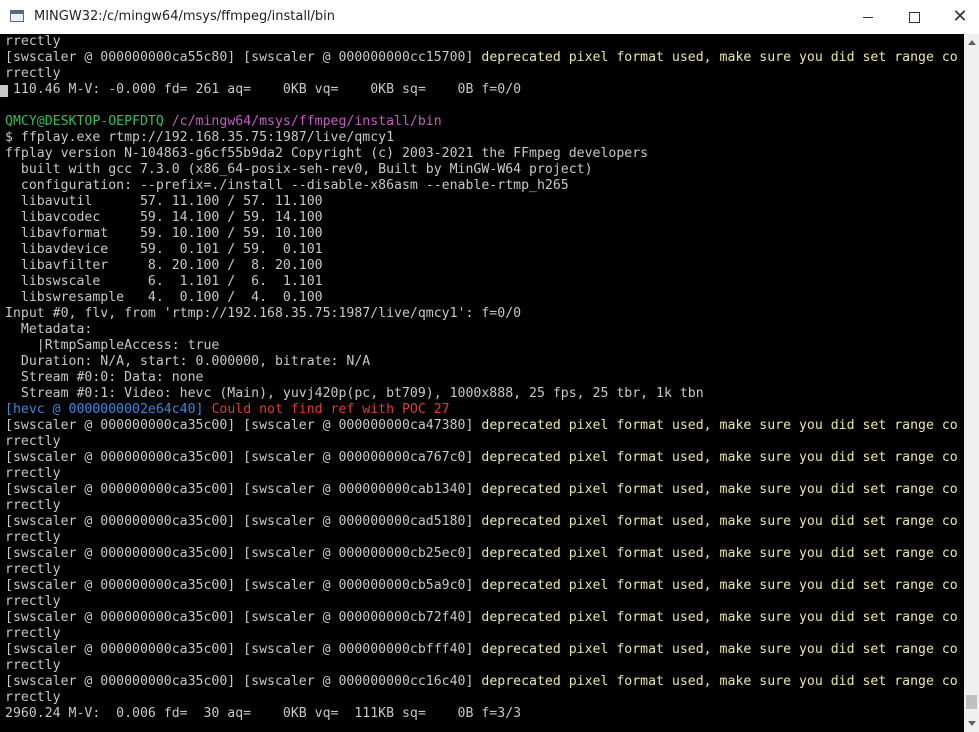 This screenshot has width=979, height=732. I want to click on terminal-text-segment: Stream #0:0: Data: none, so click(104, 377).